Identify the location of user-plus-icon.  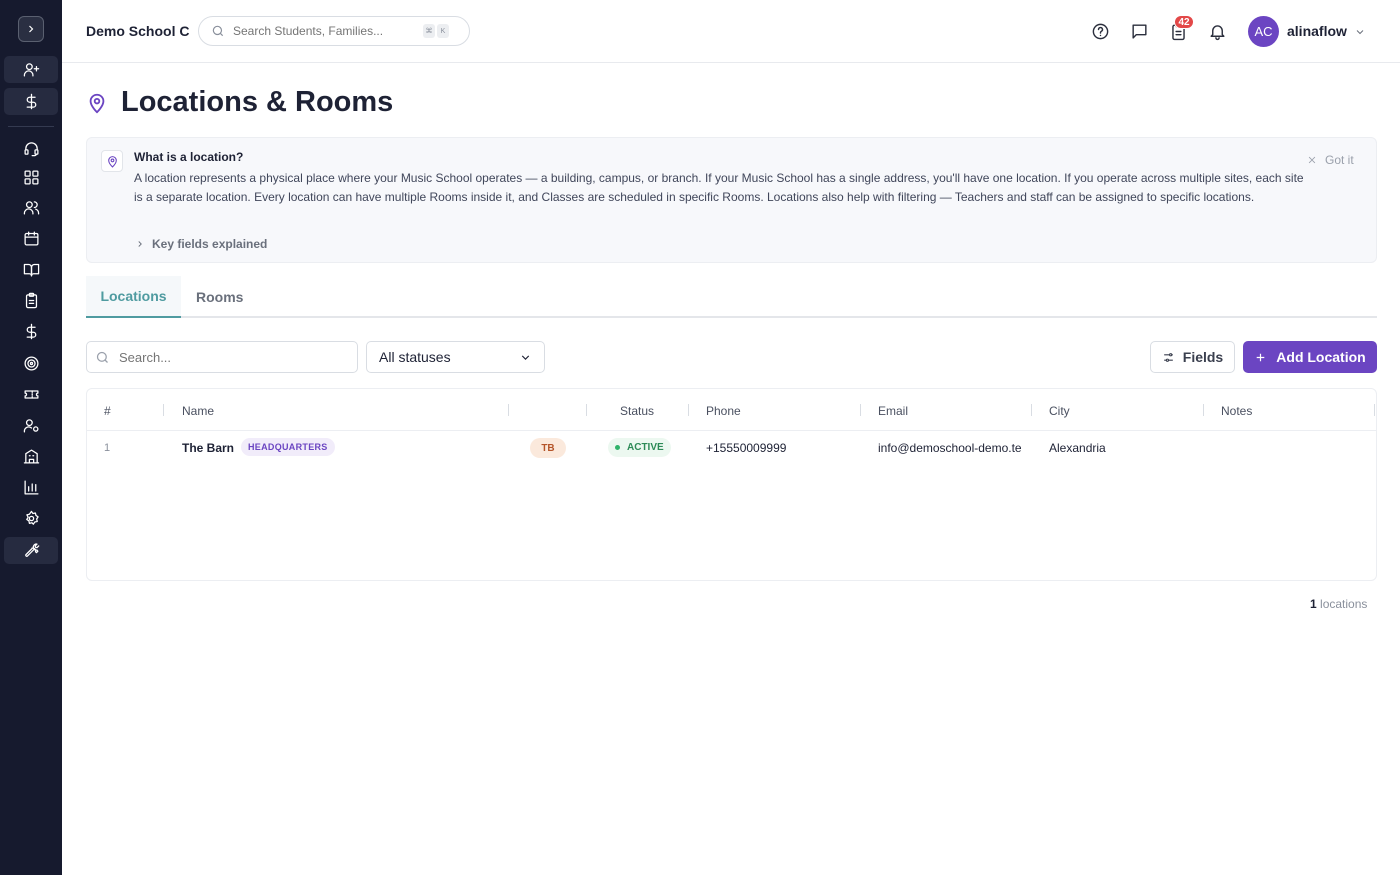
(31, 70).